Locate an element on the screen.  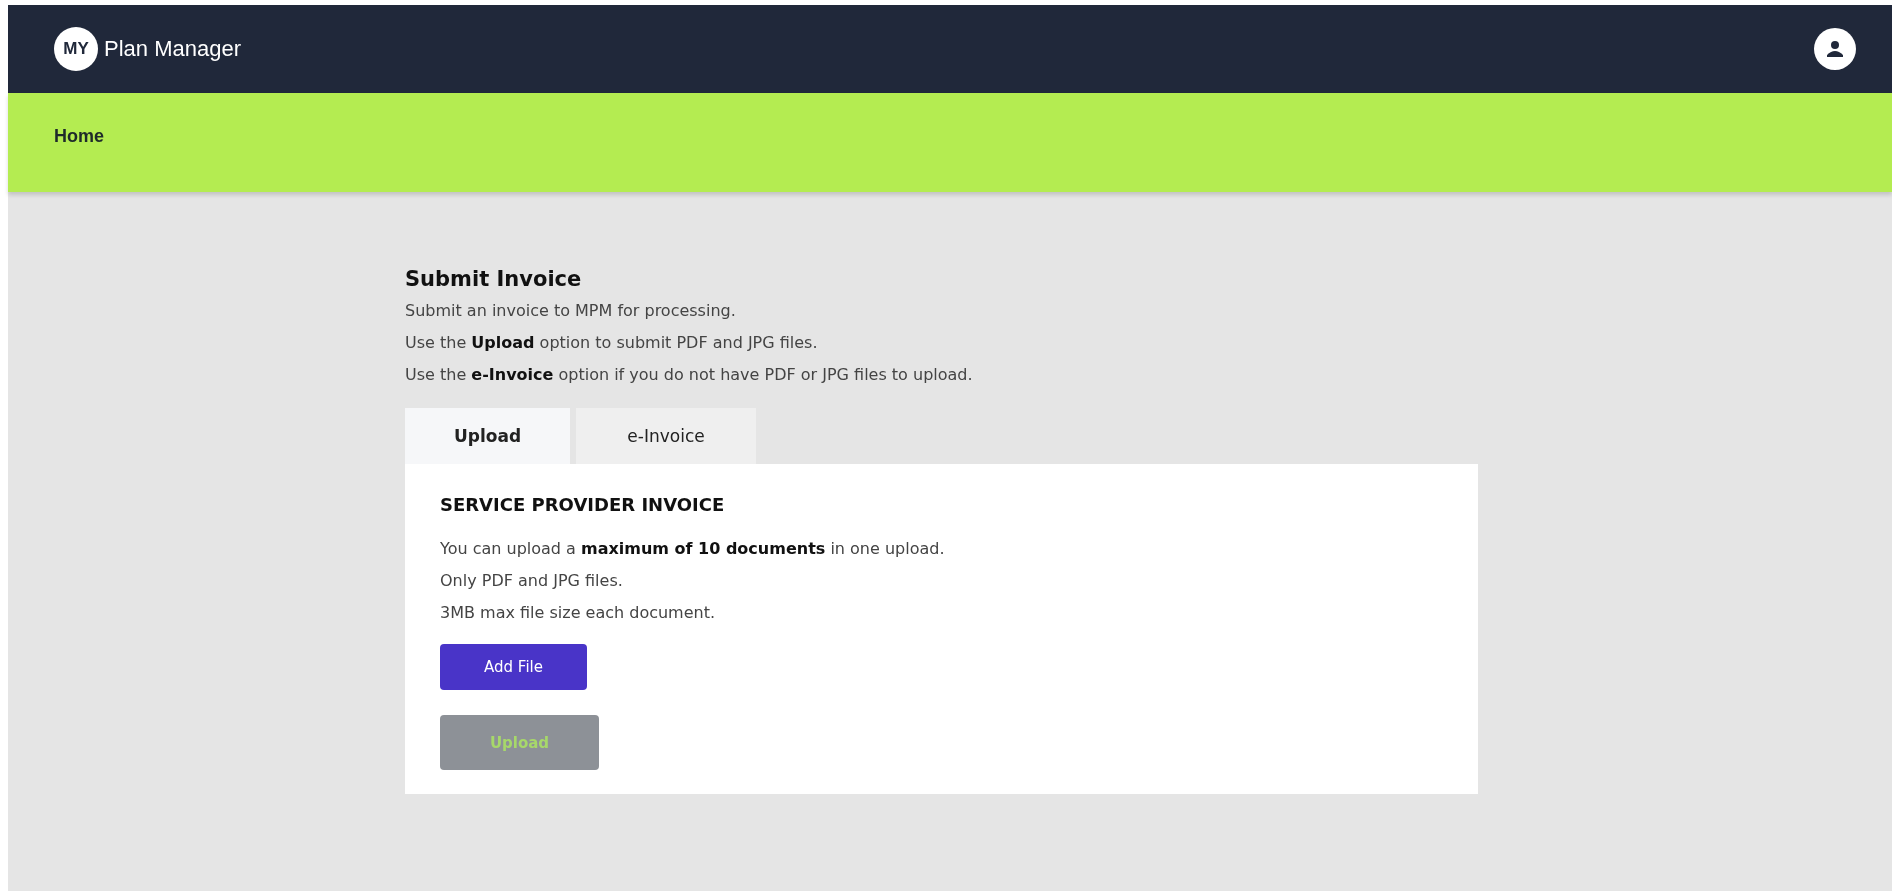
info-text: 3MB max file size each document. is located at coordinates (578, 612).